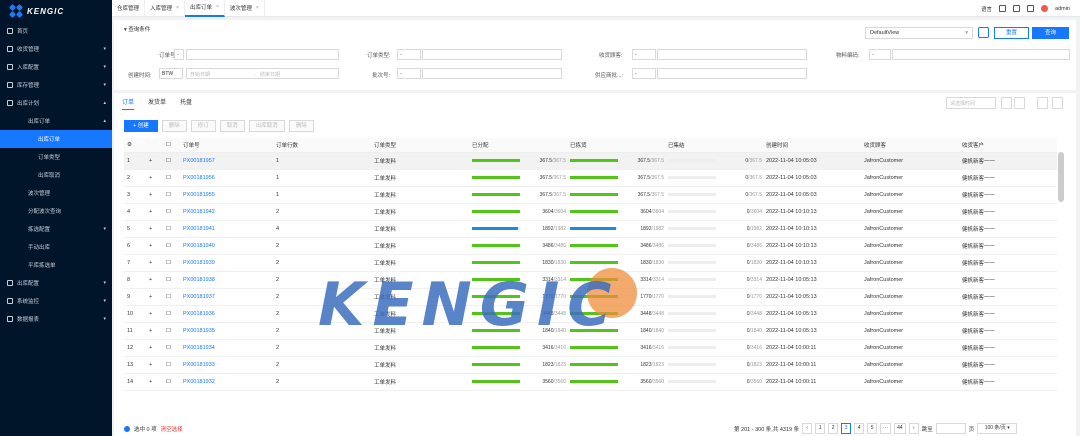 This screenshot has width=1080, height=436. Describe the element at coordinates (807, 428) in the screenshot. I see `page-button-0: ‹` at that location.